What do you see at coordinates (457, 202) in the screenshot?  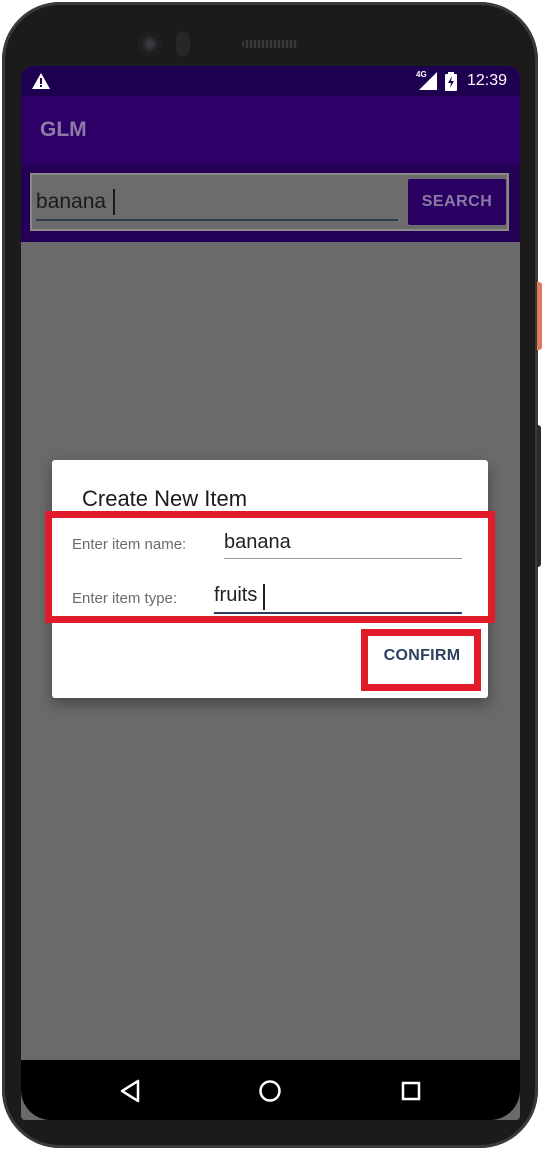 I see `search-button: SEARCH` at bounding box center [457, 202].